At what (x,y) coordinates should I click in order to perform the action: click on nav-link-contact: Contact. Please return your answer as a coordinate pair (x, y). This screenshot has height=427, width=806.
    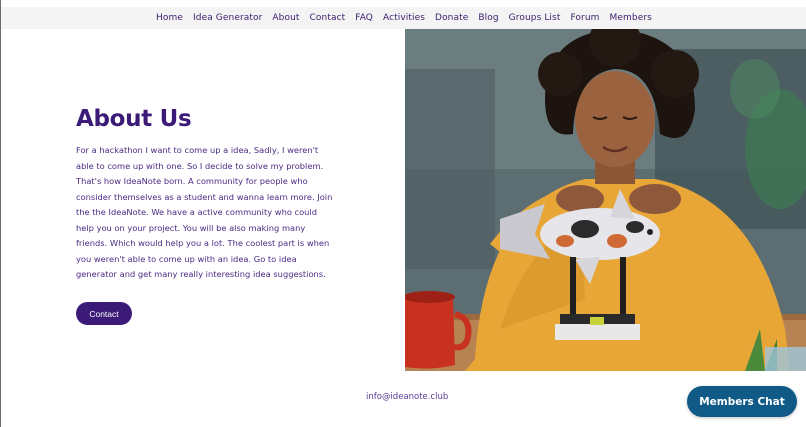
    Looking at the image, I should click on (328, 18).